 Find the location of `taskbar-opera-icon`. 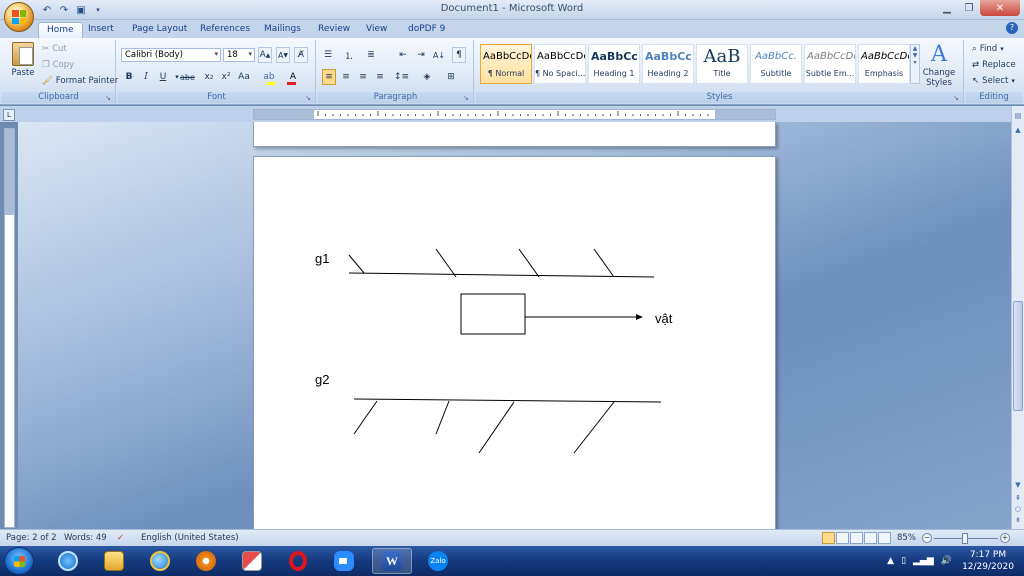

taskbar-opera-icon is located at coordinates (298, 561).